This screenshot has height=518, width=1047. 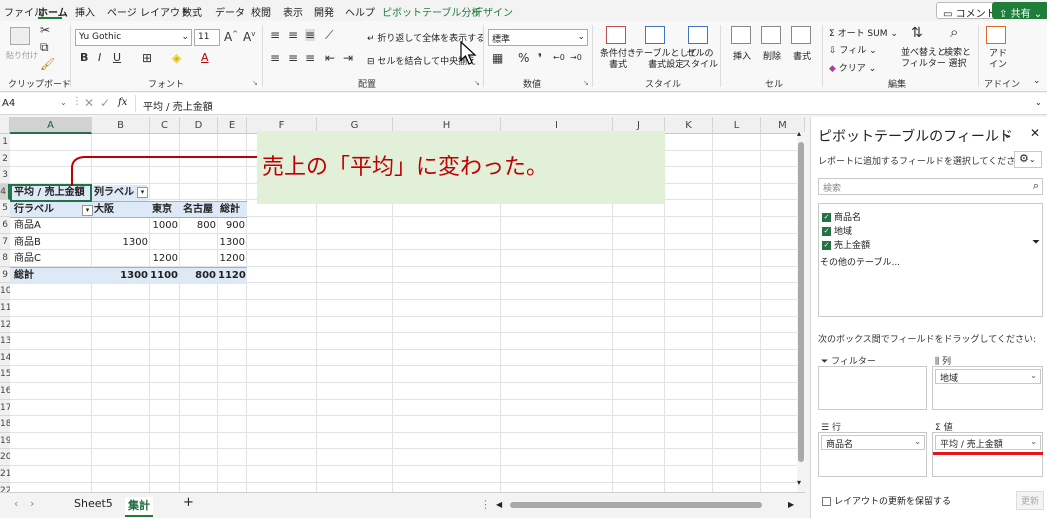 I want to click on pivot-row-label: 商品A, so click(x=27, y=226).